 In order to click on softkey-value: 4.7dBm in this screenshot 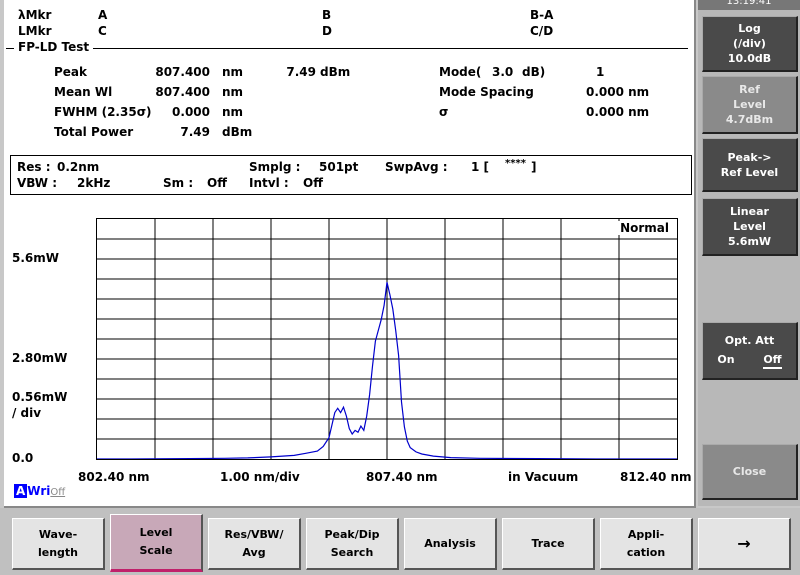, I will do `click(749, 119)`.